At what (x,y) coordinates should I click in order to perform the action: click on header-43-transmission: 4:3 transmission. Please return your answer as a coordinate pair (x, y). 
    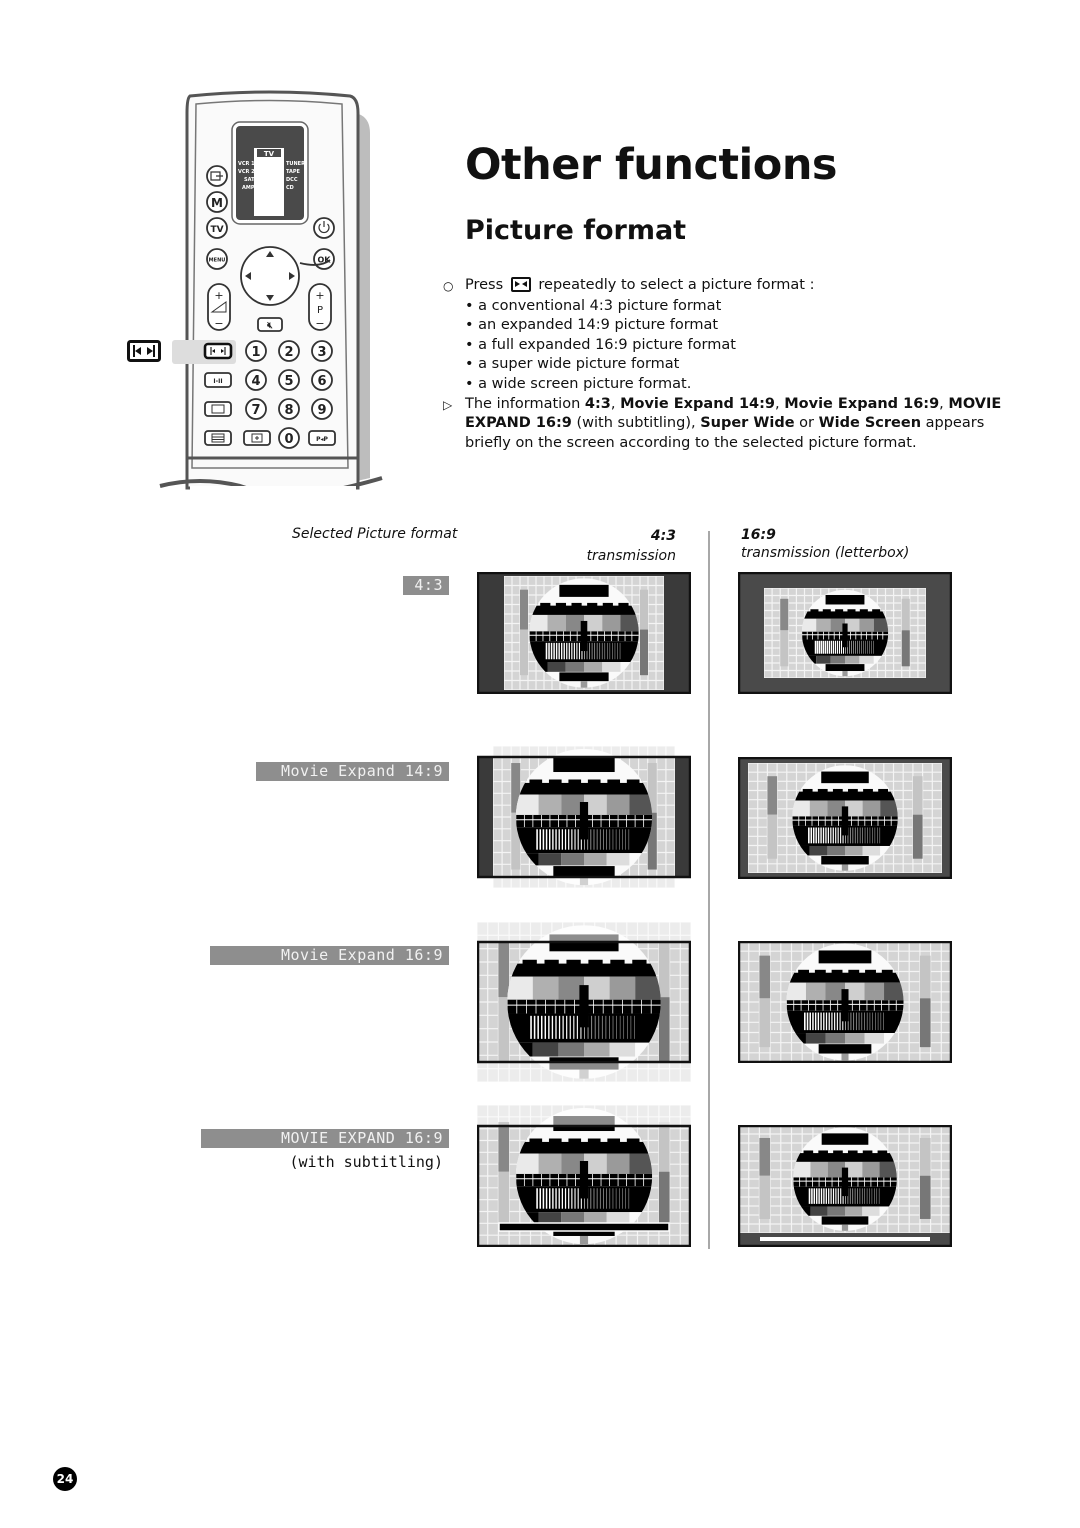
    Looking at the image, I should click on (631, 546).